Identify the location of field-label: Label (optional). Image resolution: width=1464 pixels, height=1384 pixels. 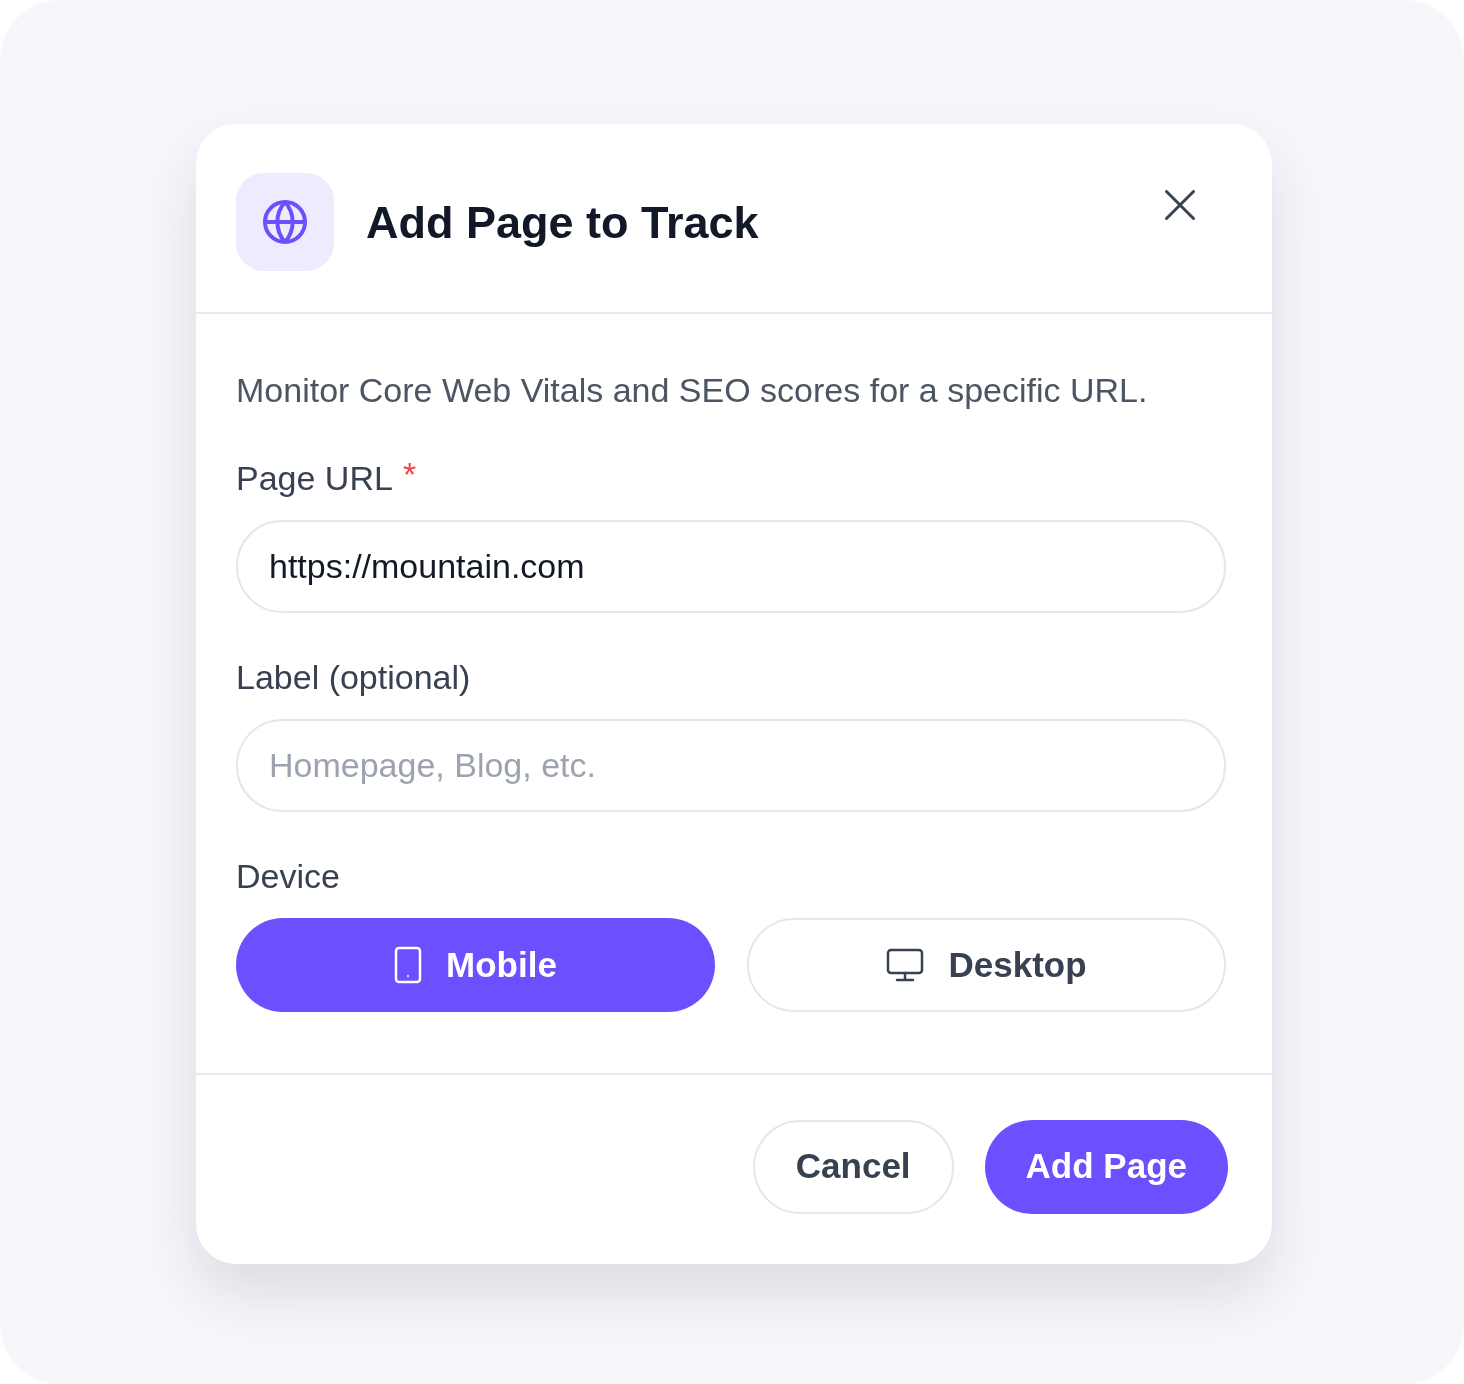
(353, 677).